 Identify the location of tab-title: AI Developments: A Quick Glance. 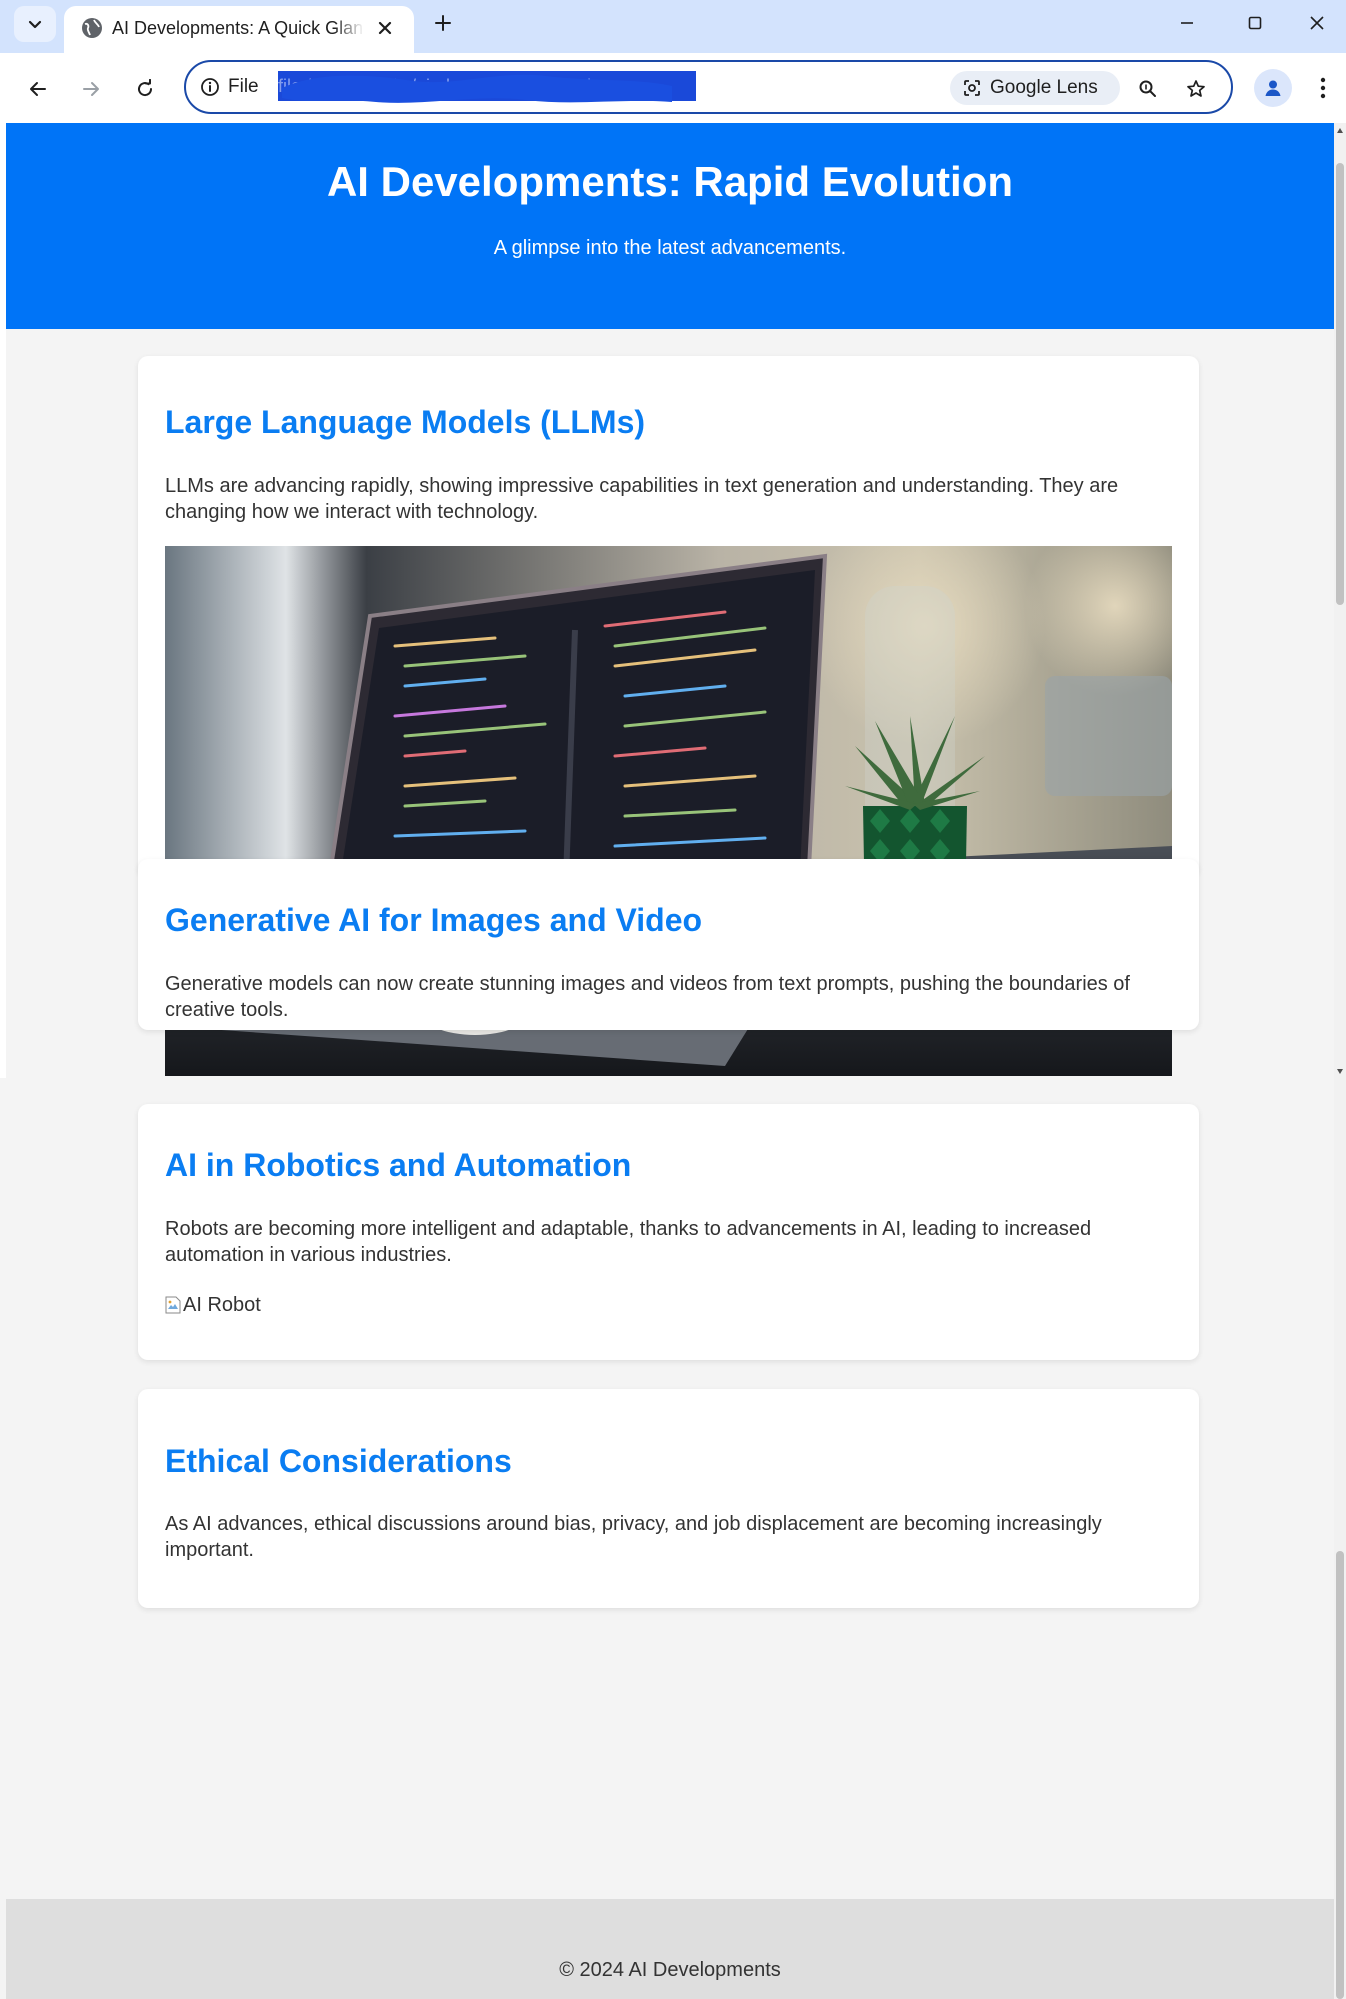
(237, 28).